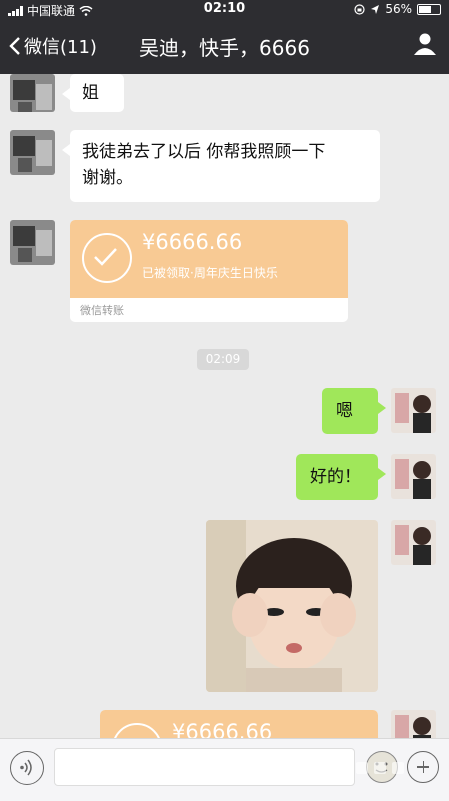 This screenshot has height=801, width=449. What do you see at coordinates (224, 9) in the screenshot?
I see `status-bar: 中国联通 02:10 56%` at bounding box center [224, 9].